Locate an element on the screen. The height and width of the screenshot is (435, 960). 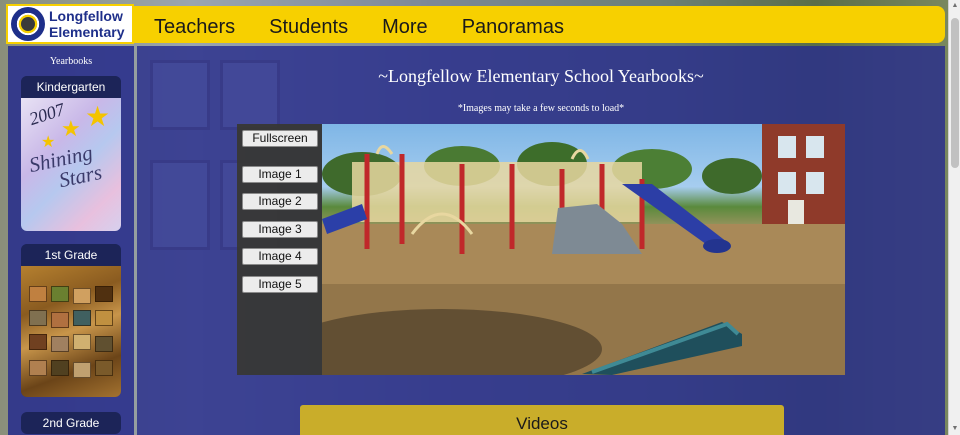
image-1-button: Image 1 is located at coordinates (280, 174).